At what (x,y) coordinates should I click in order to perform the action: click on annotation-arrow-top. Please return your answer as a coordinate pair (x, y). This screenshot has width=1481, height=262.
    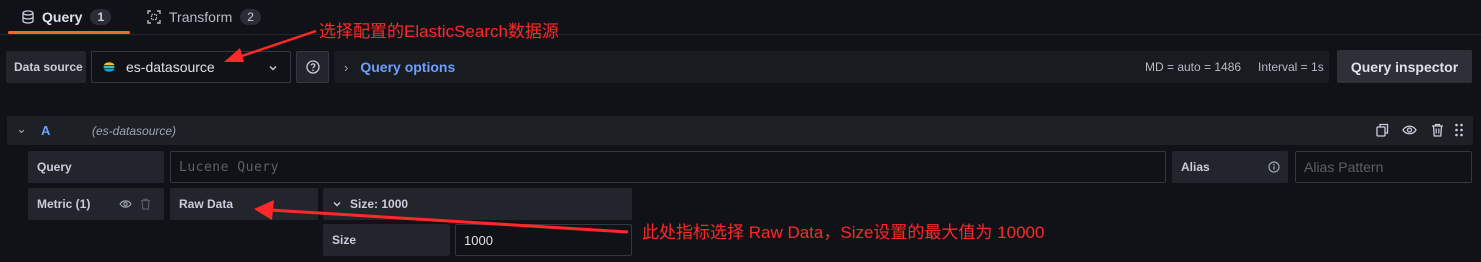
    Looking at the image, I should click on (270, 45).